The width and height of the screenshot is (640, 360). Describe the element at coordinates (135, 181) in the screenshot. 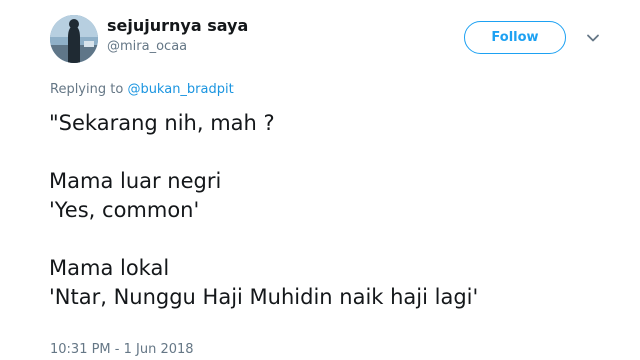

I see `tweet-line: Mama luar negri` at that location.